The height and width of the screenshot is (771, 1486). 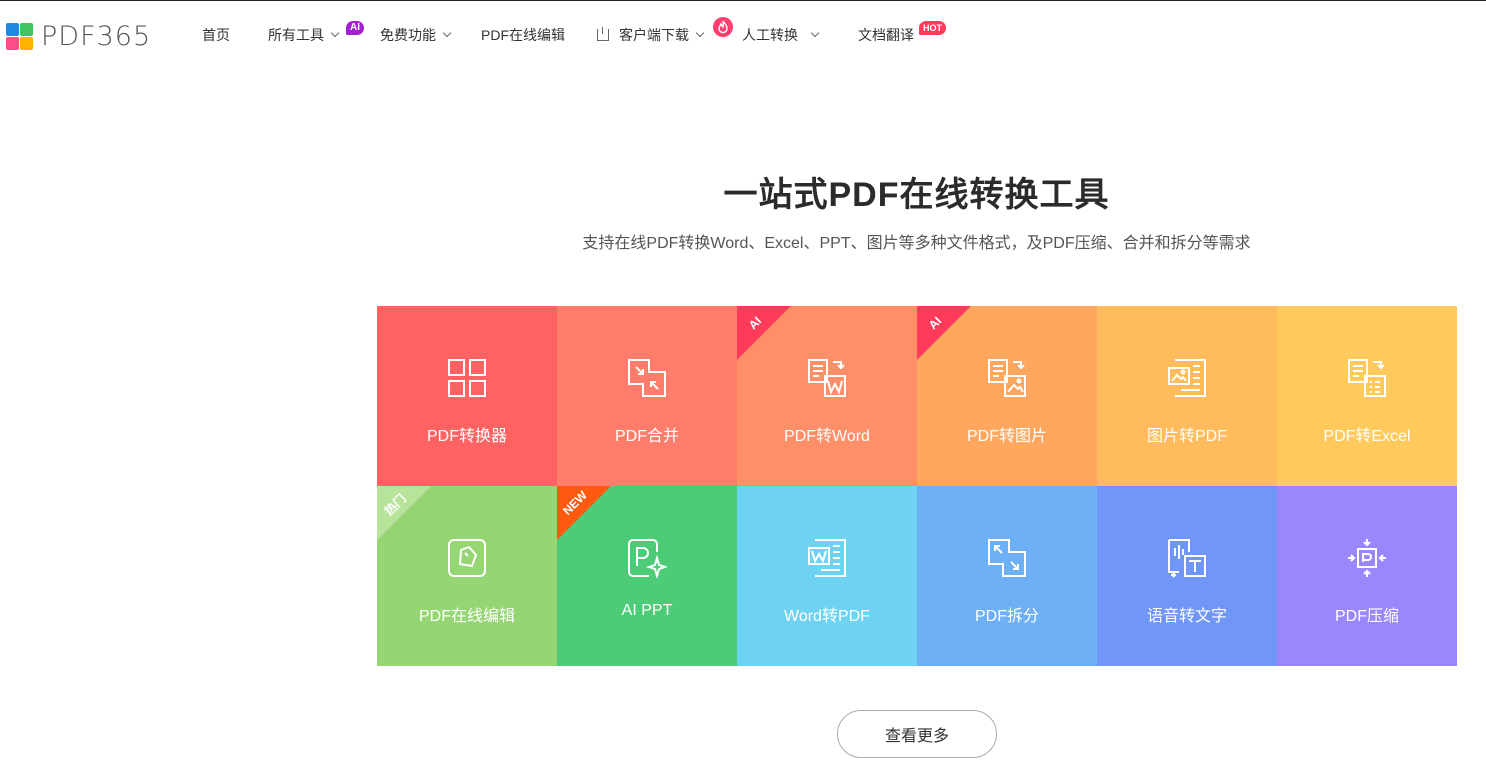 What do you see at coordinates (827, 436) in the screenshot?
I see `tool-label: PDF转Word` at bounding box center [827, 436].